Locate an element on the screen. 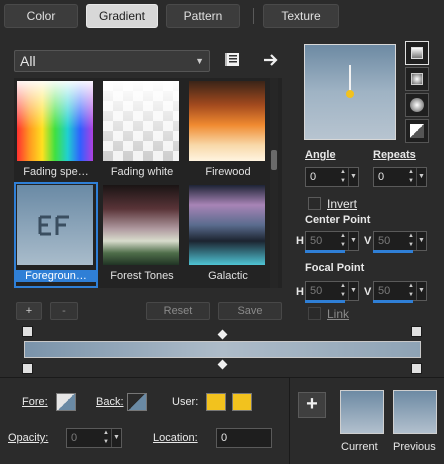 The height and width of the screenshot is (464, 444). preset-forest-tones: Forest Tones is located at coordinates (140, 232).